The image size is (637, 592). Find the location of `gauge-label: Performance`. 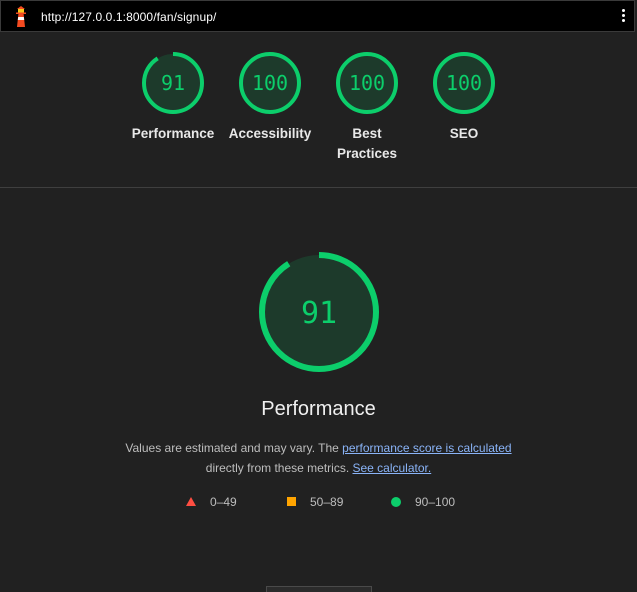

gauge-label: Performance is located at coordinates (173, 133).